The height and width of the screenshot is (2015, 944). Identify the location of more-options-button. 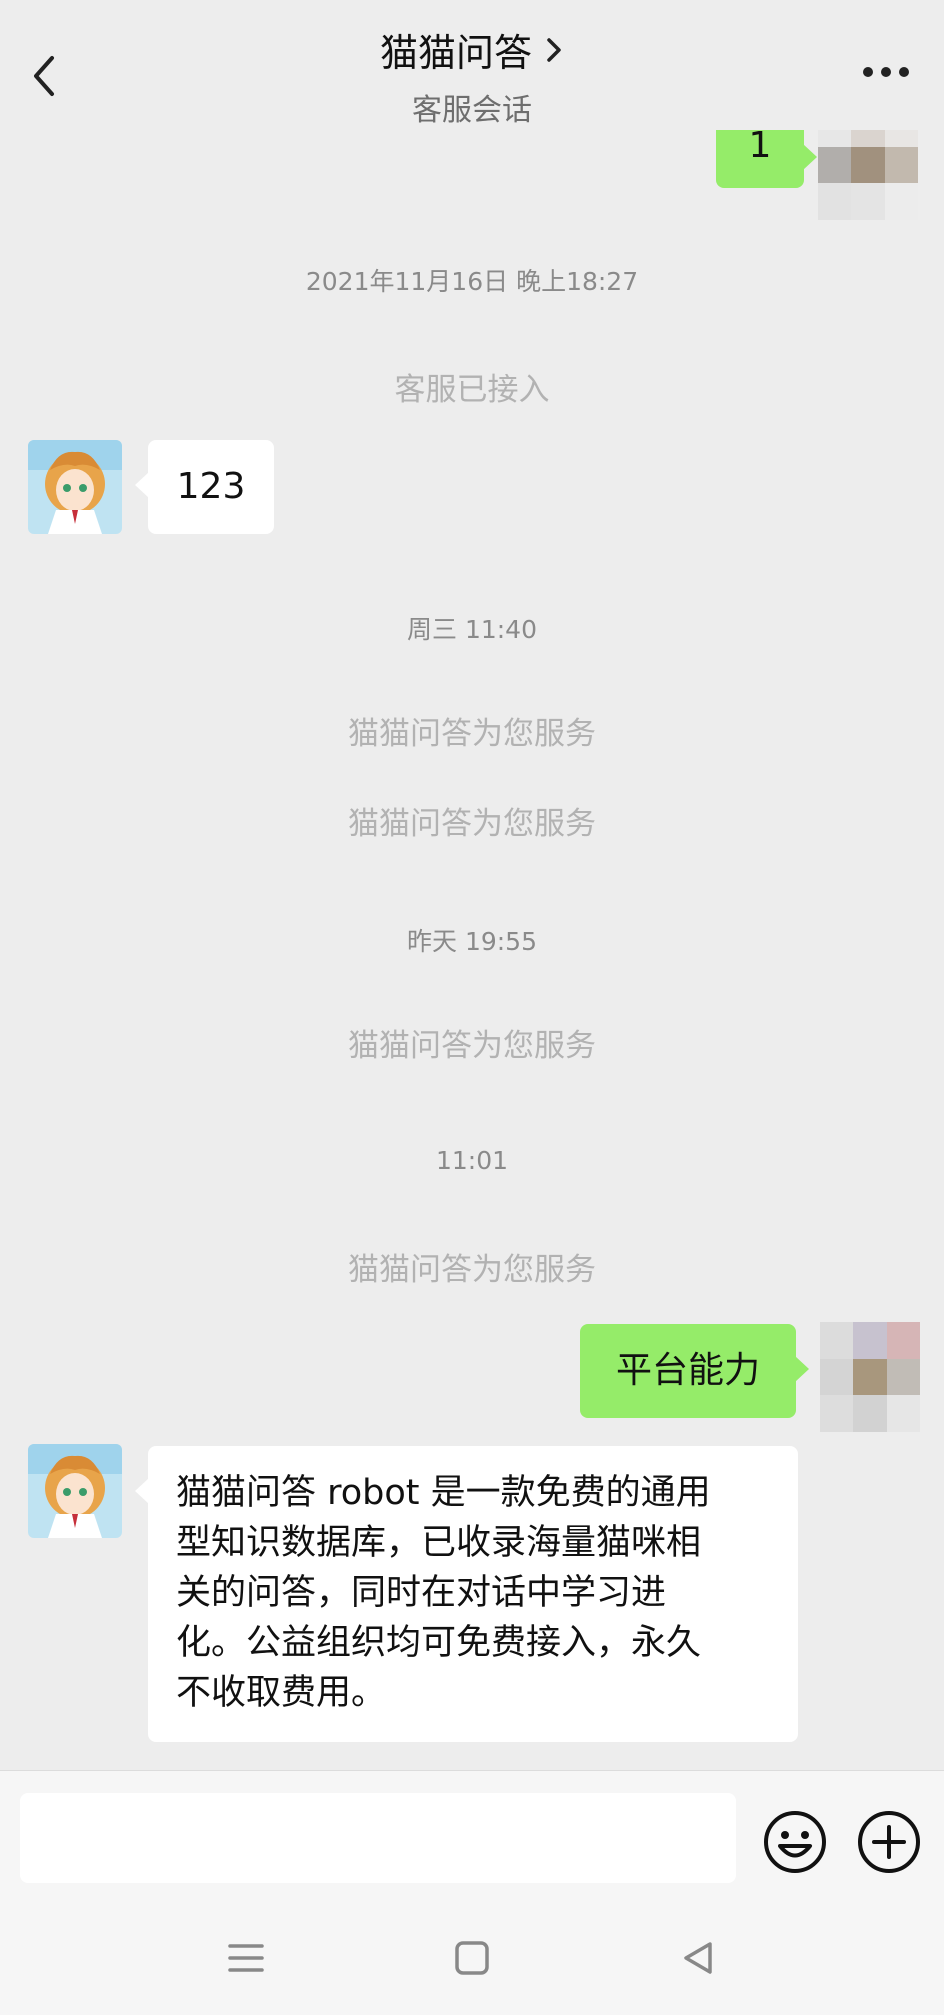
(886, 72).